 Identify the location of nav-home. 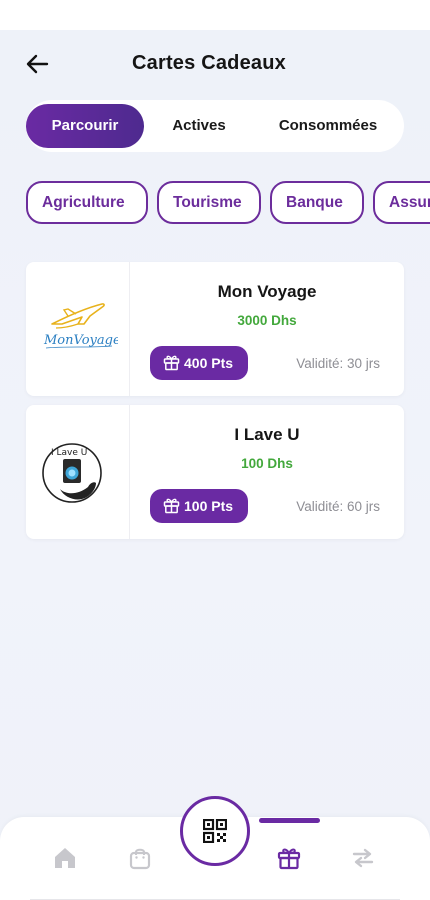
(66, 859).